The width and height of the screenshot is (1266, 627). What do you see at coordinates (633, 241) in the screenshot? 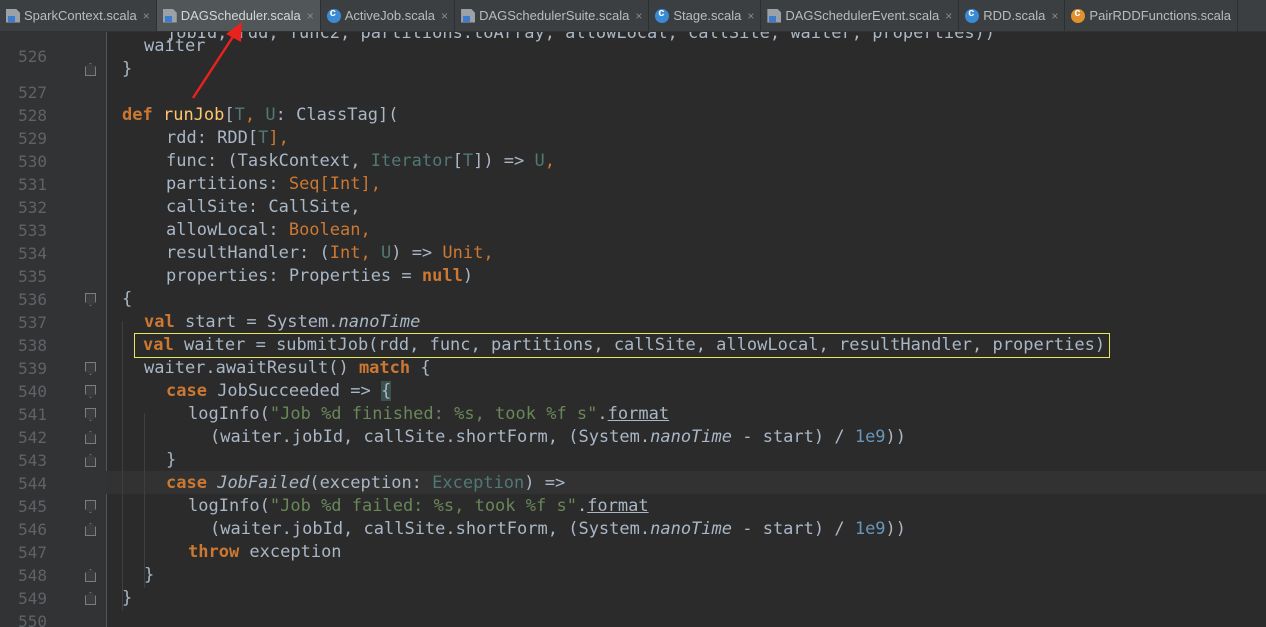
I see `code-line-534: 534 allowLocal: Boolean,` at bounding box center [633, 241].